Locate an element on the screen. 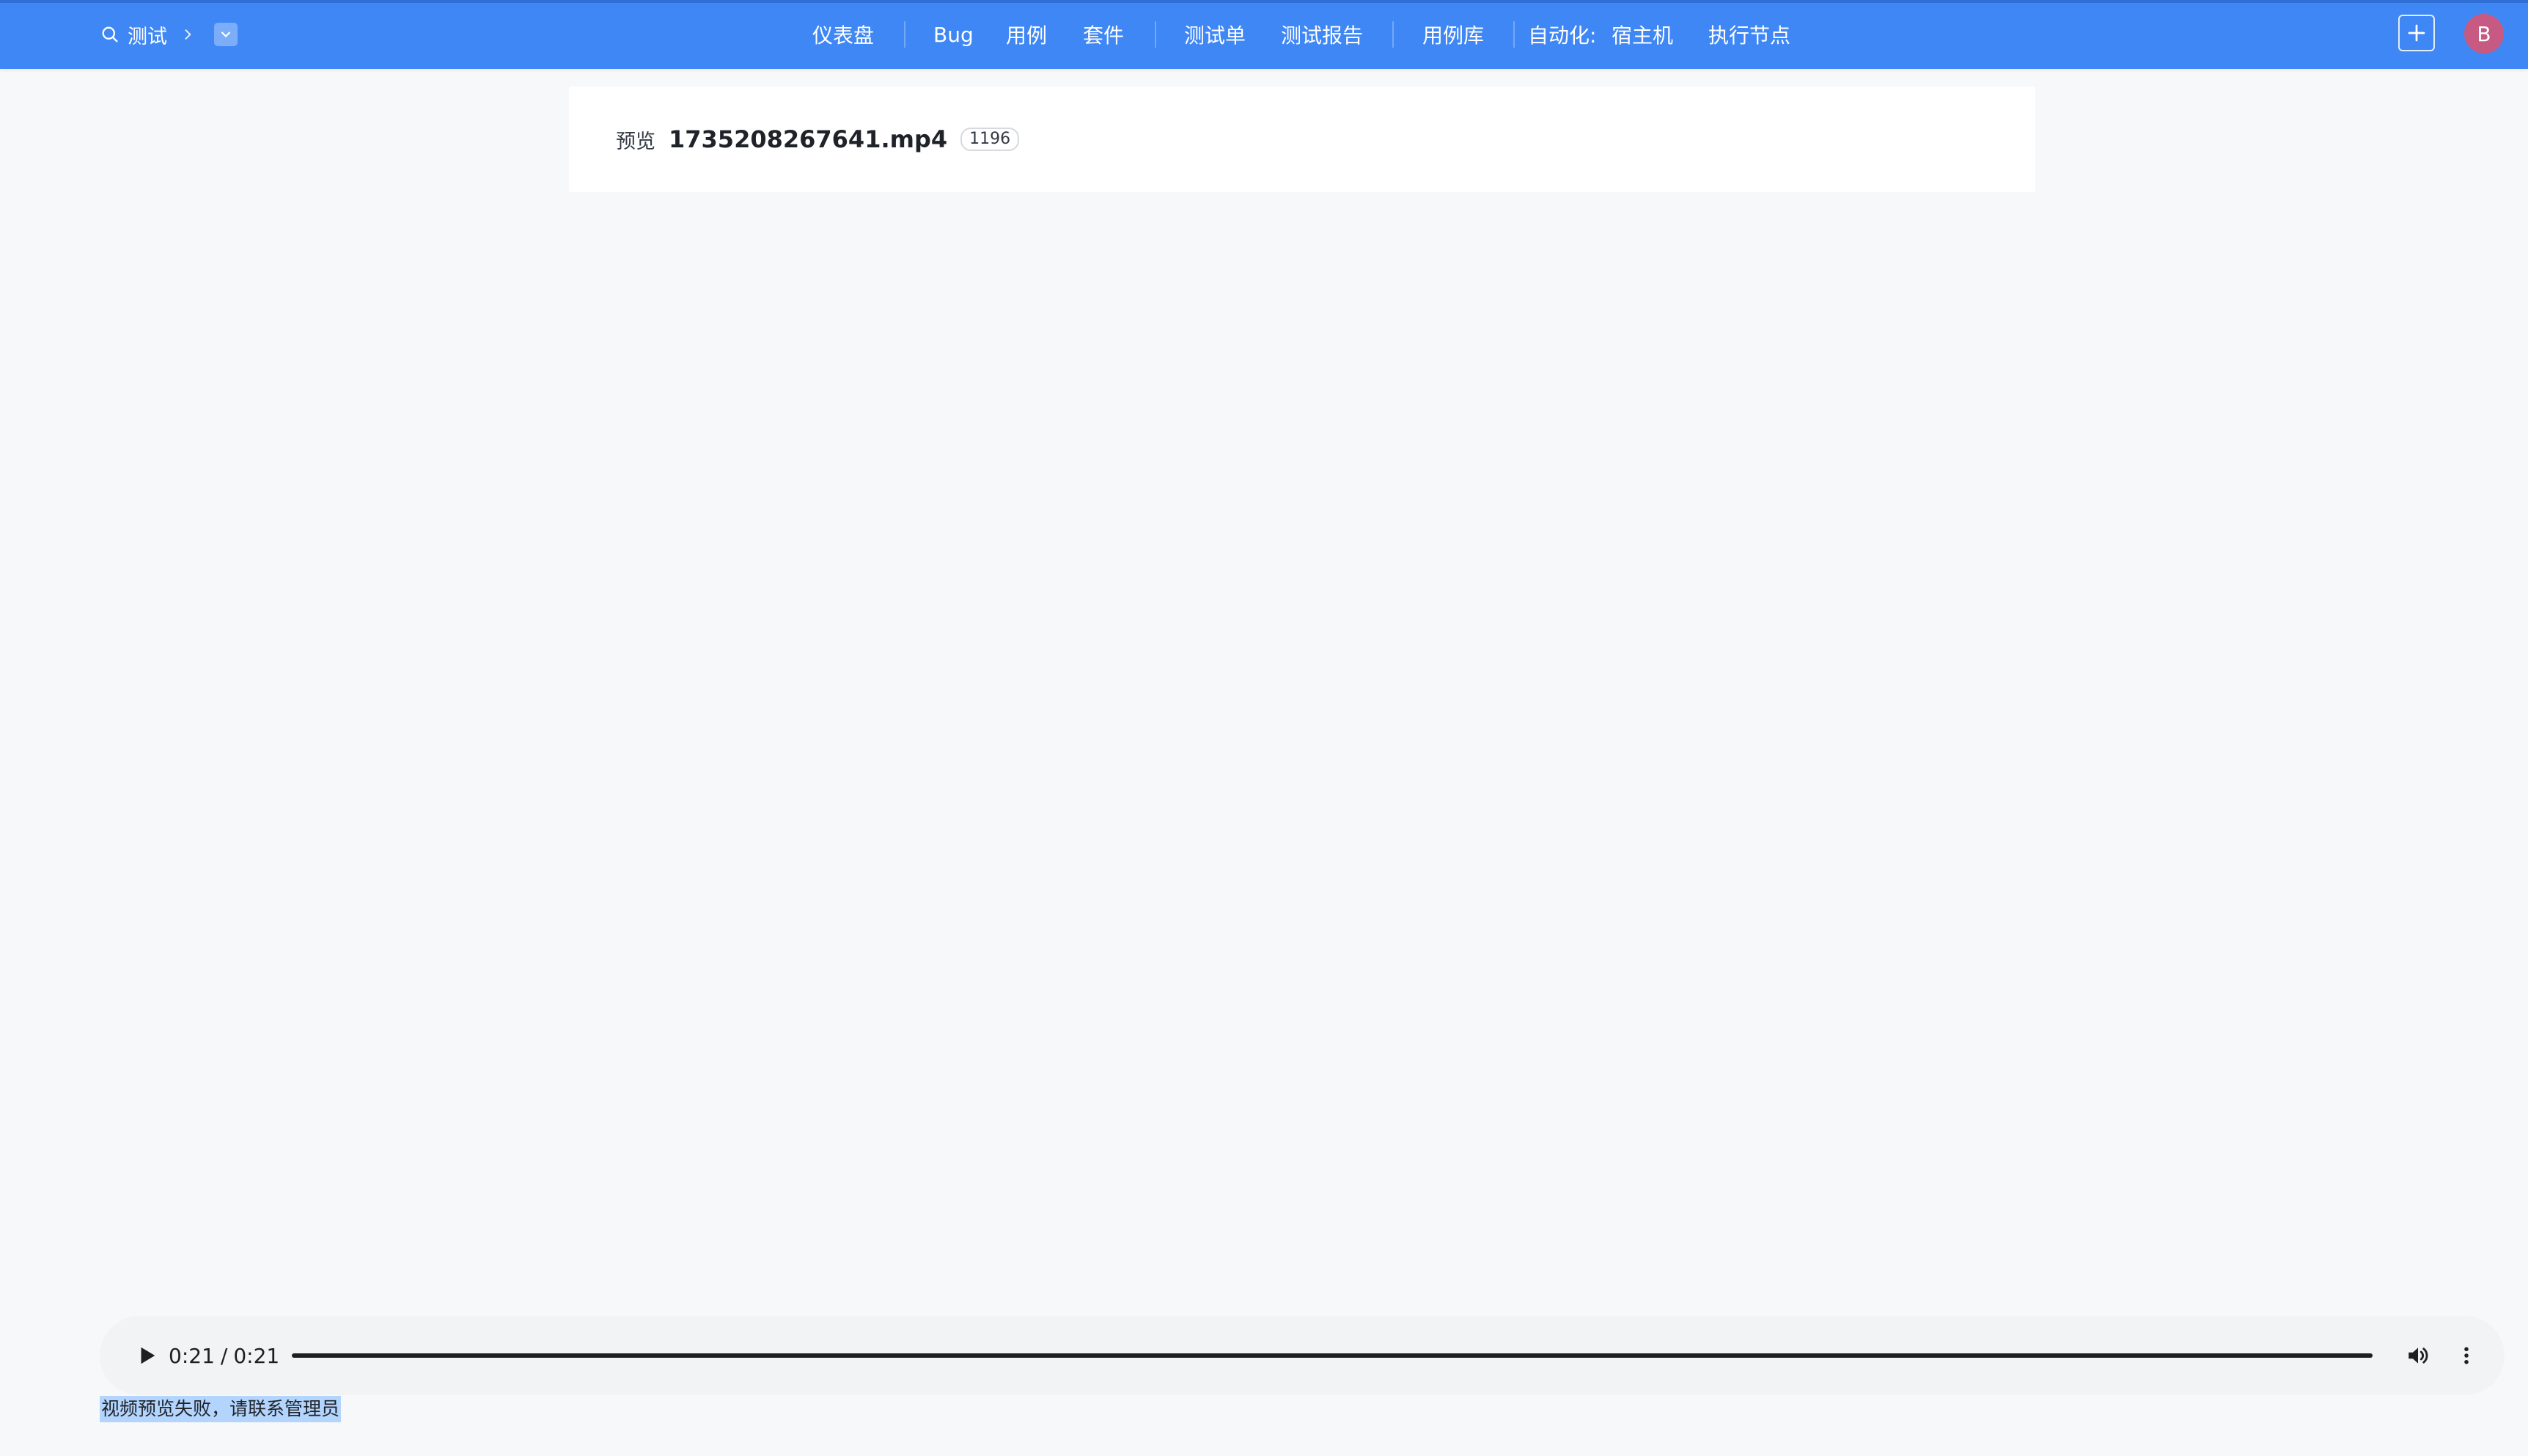 The width and height of the screenshot is (2528, 1456). more-vertical-icon is located at coordinates (2466, 1355).